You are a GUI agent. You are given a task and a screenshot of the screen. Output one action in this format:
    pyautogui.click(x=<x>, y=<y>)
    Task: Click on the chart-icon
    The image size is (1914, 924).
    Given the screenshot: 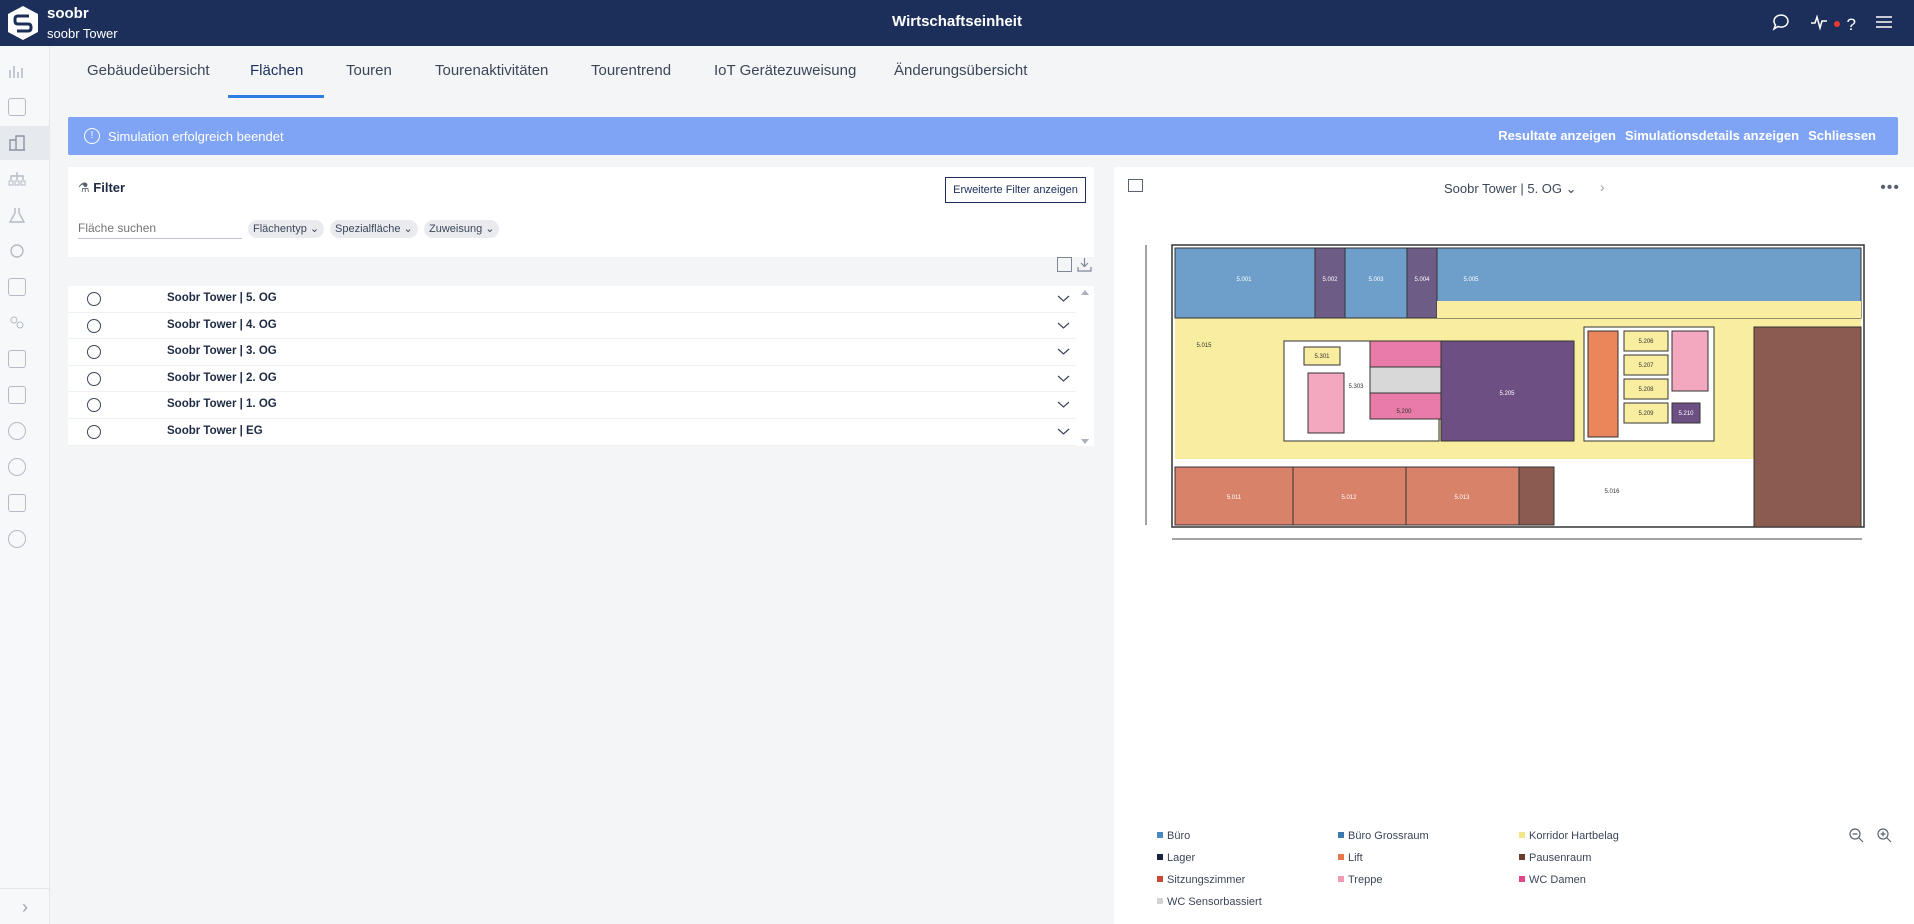 What is the action you would take?
    pyautogui.click(x=17, y=71)
    